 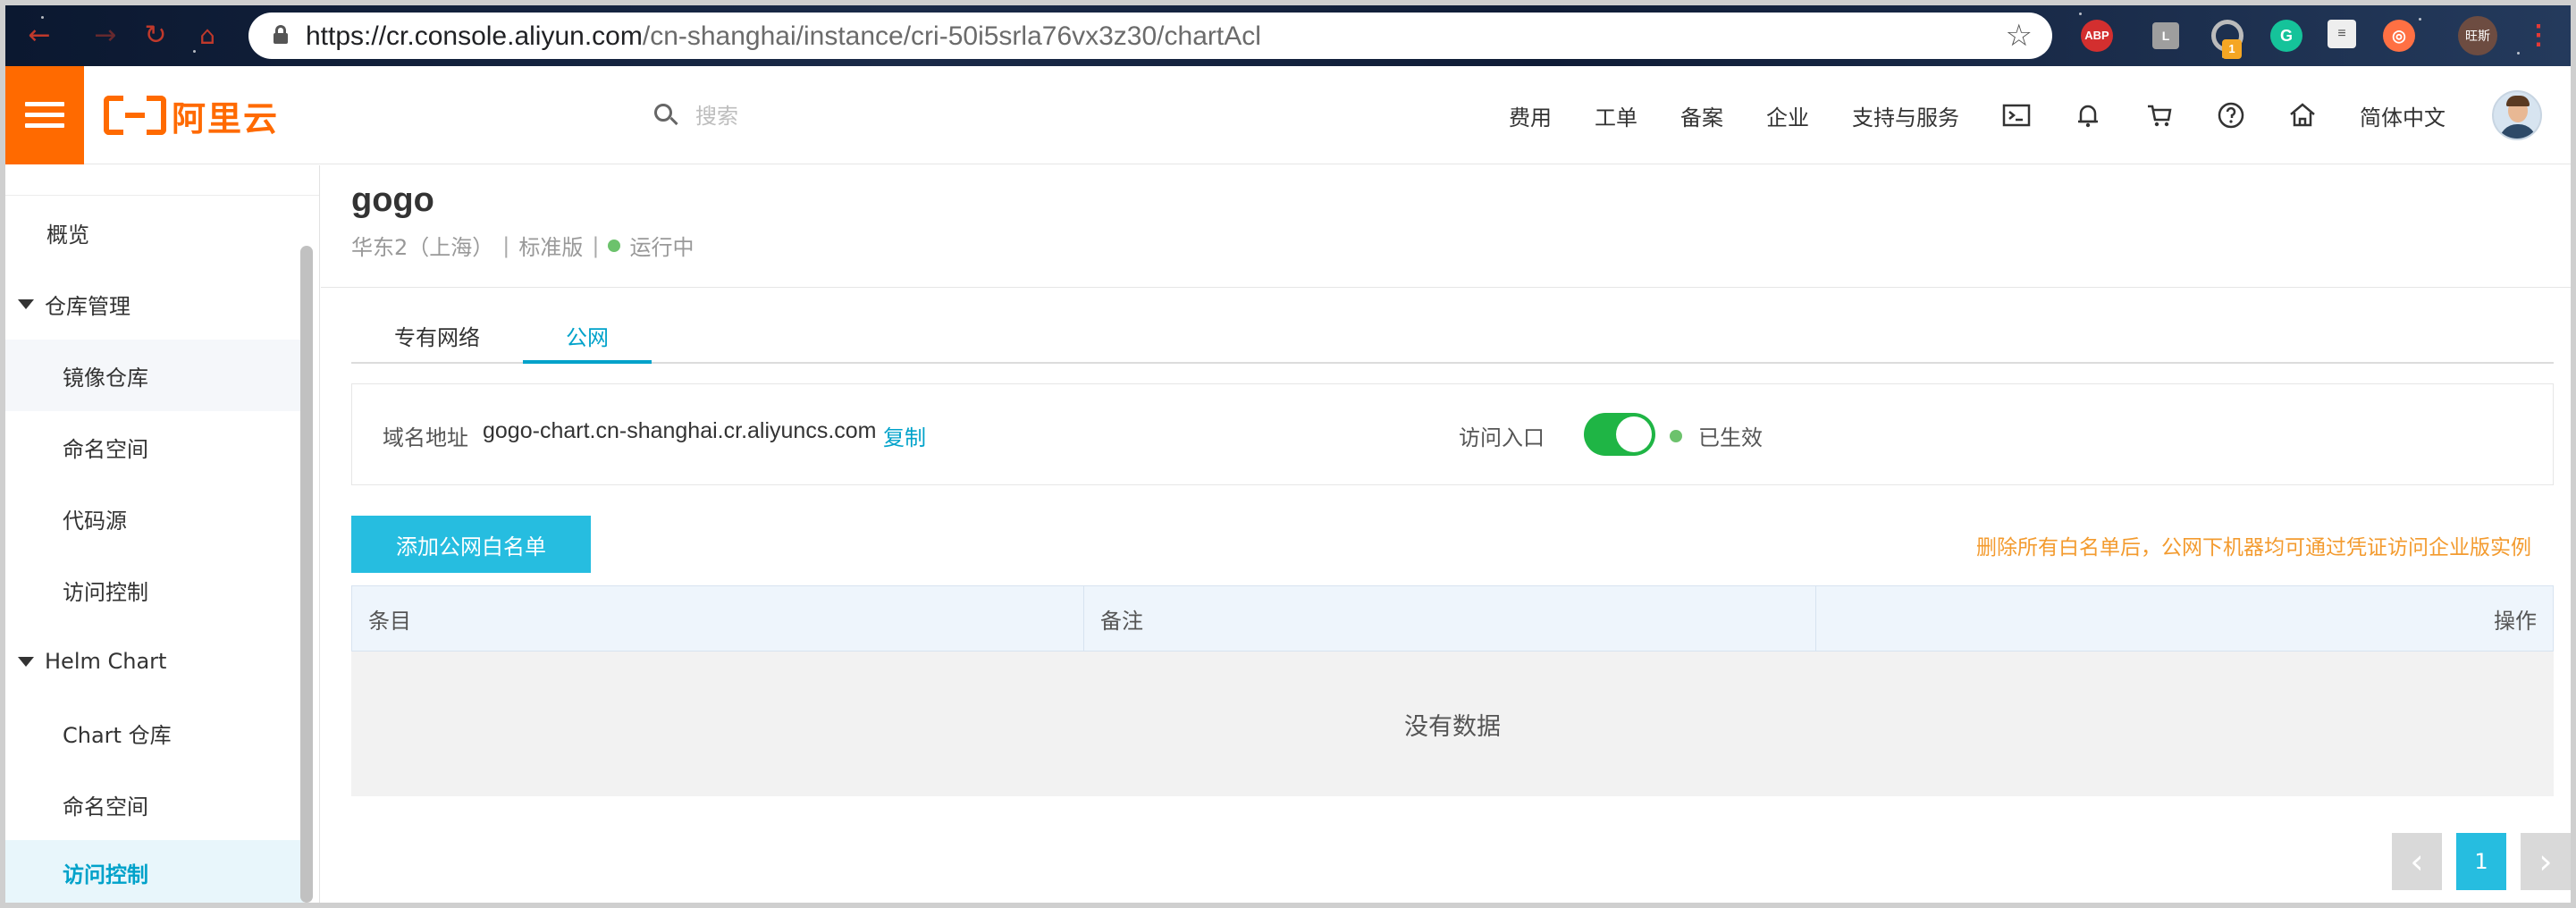 I want to click on cart-icon, so click(x=2160, y=116).